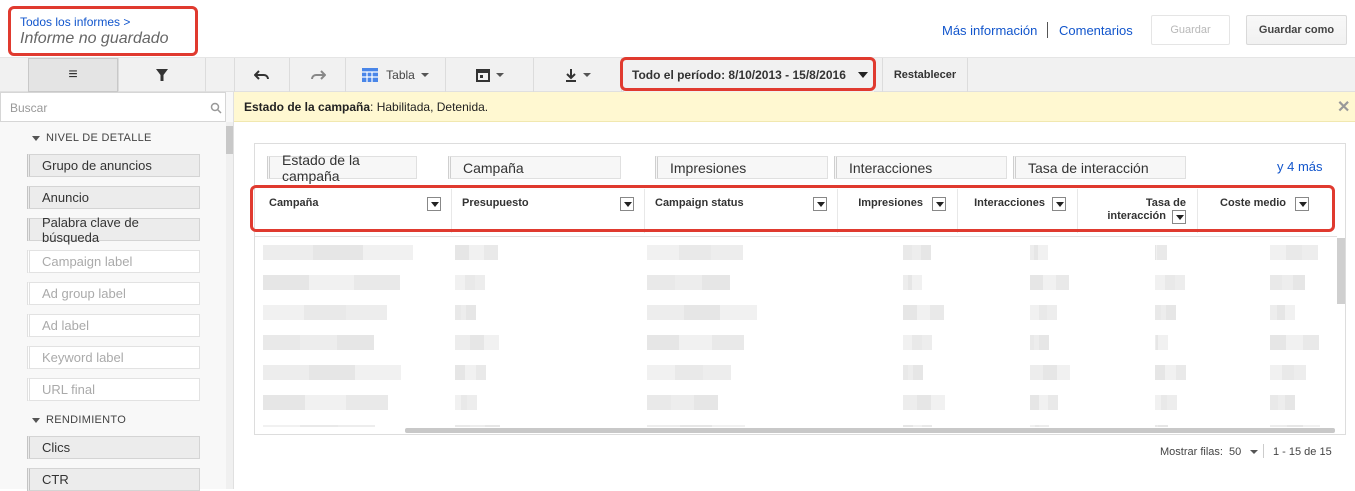 Image resolution: width=1355 pixels, height=491 pixels. What do you see at coordinates (1341, 271) in the screenshot?
I see `vertical-scrollbar` at bounding box center [1341, 271].